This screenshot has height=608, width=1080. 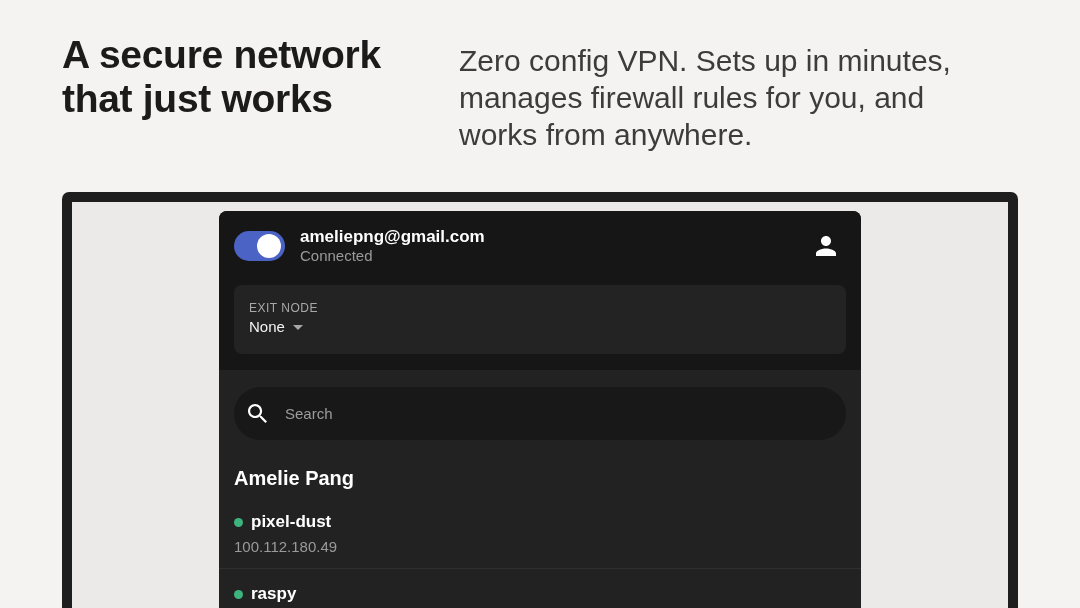 I want to click on device-address: 100.112.180.49, so click(x=286, y=547).